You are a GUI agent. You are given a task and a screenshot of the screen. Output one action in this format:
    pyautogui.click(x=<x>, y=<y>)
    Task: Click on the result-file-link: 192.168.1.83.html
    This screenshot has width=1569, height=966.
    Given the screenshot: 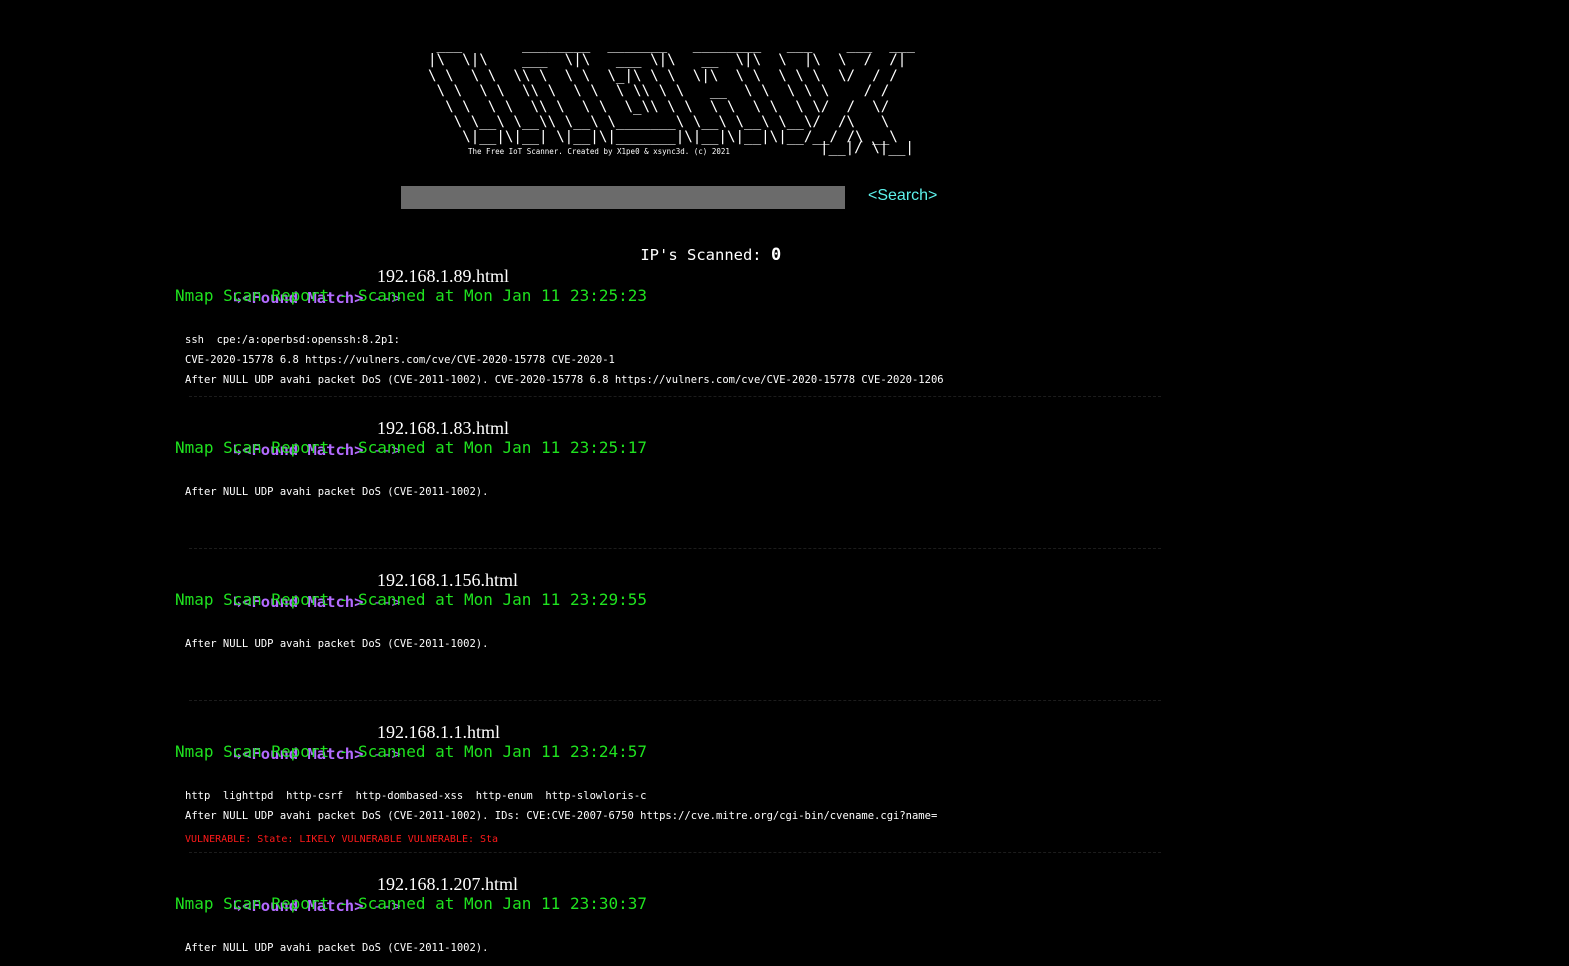 What is the action you would take?
    pyautogui.click(x=443, y=428)
    